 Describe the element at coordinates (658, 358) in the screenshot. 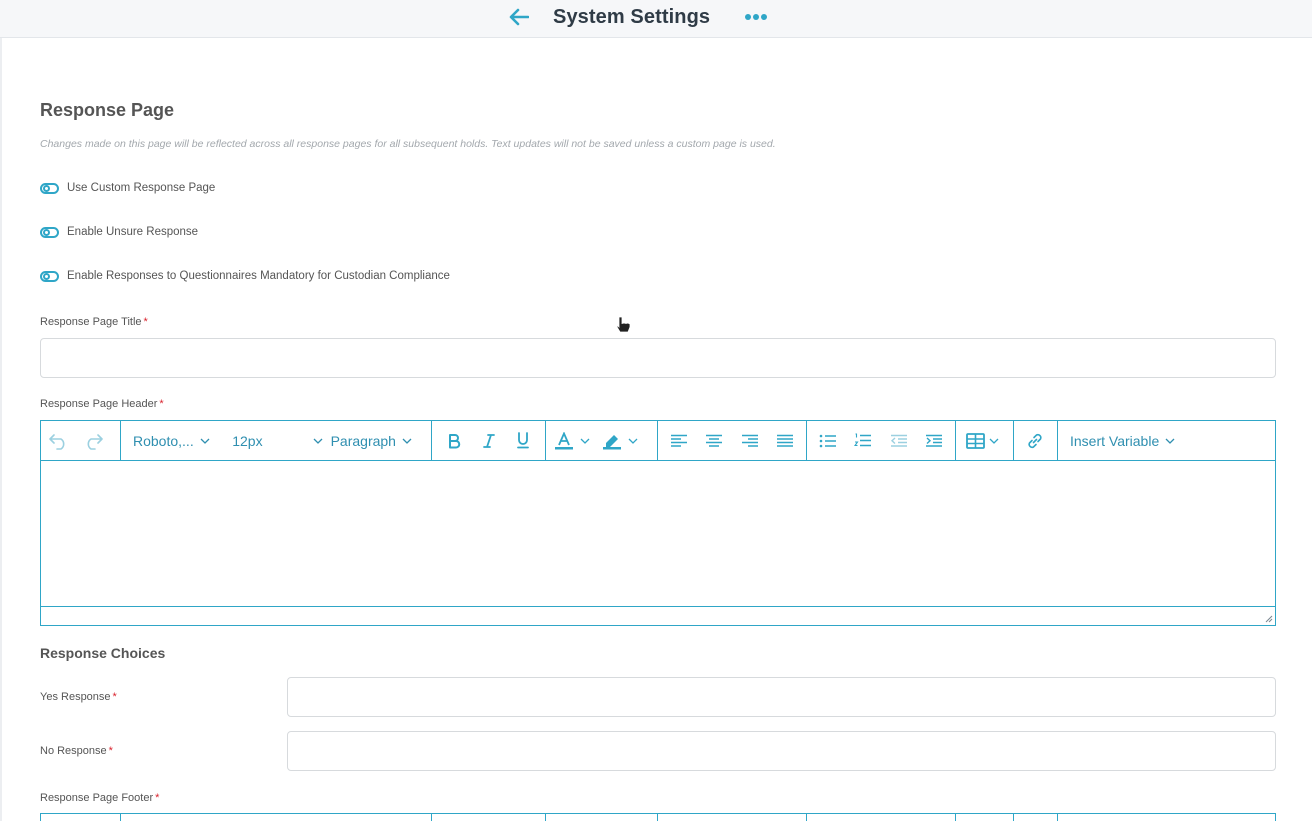

I see `response-page-title-input` at that location.